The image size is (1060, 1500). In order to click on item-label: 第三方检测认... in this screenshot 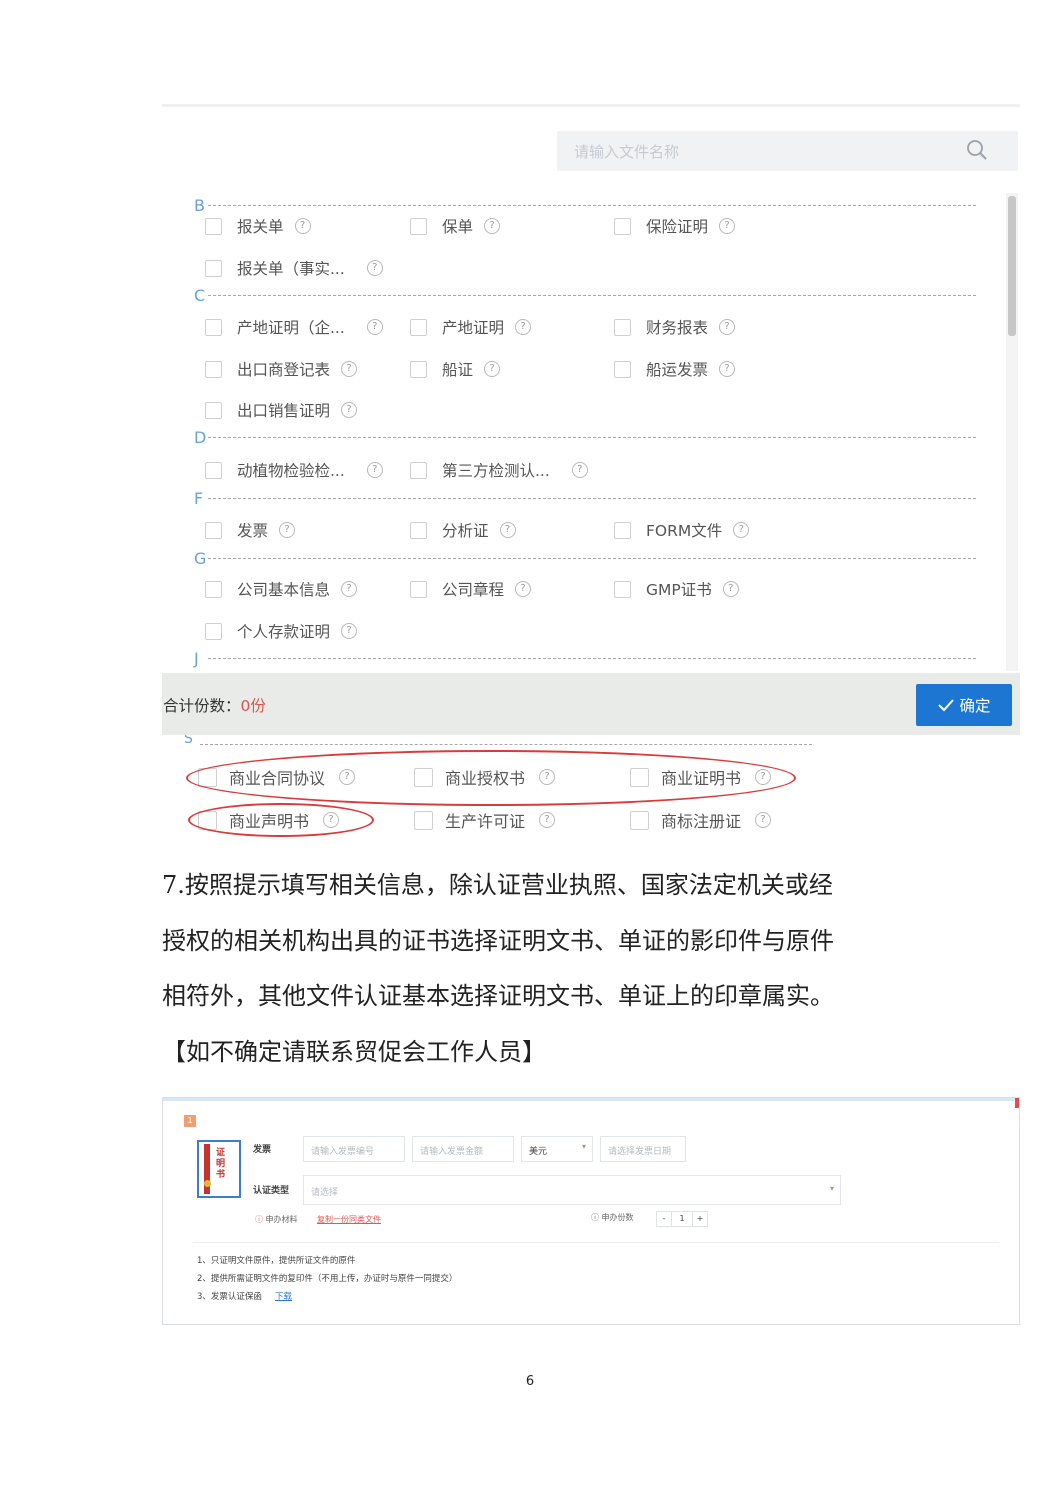, I will do `click(496, 471)`.